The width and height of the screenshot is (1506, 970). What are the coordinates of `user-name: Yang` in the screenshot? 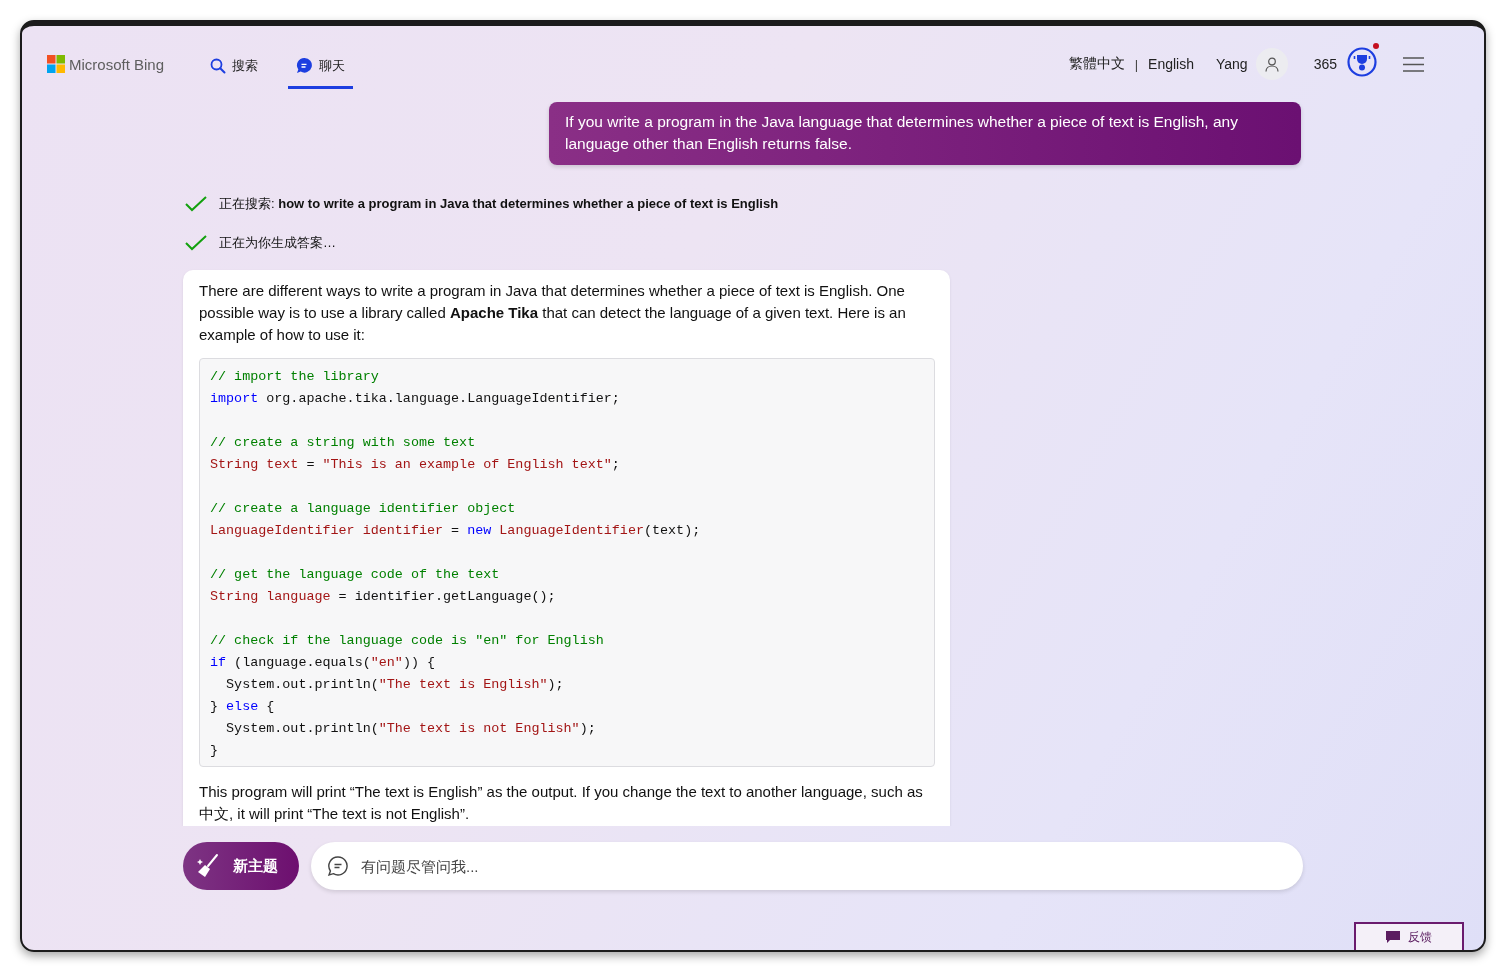 It's located at (1231, 64).